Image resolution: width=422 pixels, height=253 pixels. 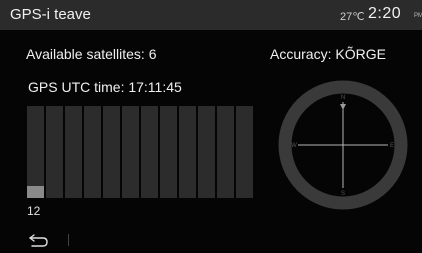 What do you see at coordinates (50, 14) in the screenshot?
I see `page-title: GPS-i teave` at bounding box center [50, 14].